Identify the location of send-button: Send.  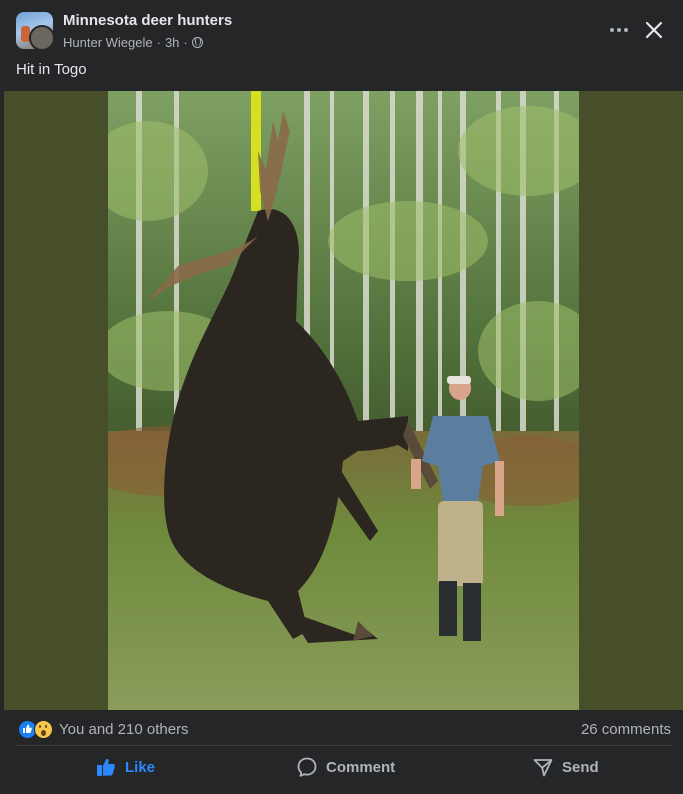
(565, 767).